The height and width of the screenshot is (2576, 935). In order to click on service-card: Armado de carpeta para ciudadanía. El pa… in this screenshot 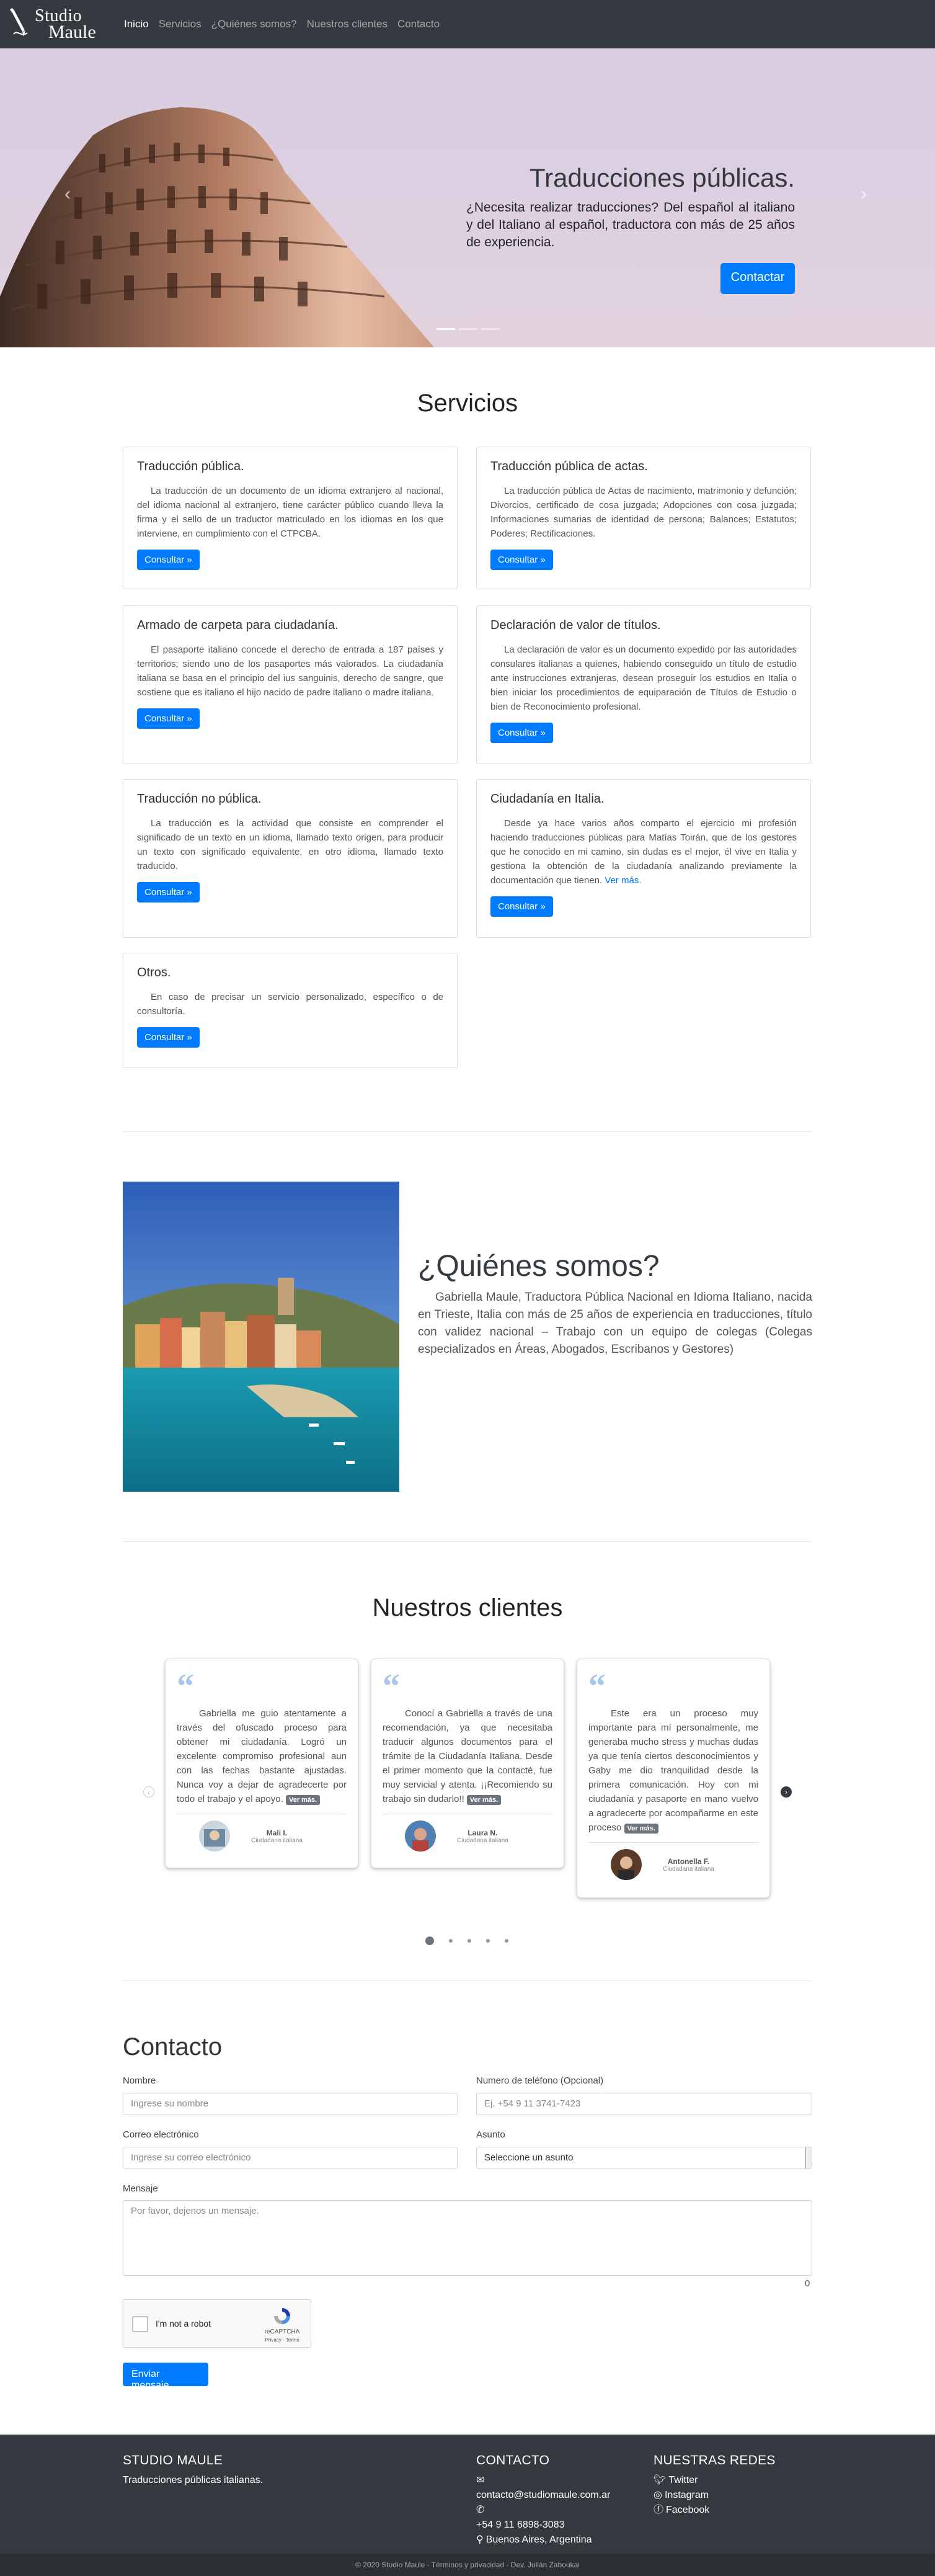, I will do `click(290, 685)`.